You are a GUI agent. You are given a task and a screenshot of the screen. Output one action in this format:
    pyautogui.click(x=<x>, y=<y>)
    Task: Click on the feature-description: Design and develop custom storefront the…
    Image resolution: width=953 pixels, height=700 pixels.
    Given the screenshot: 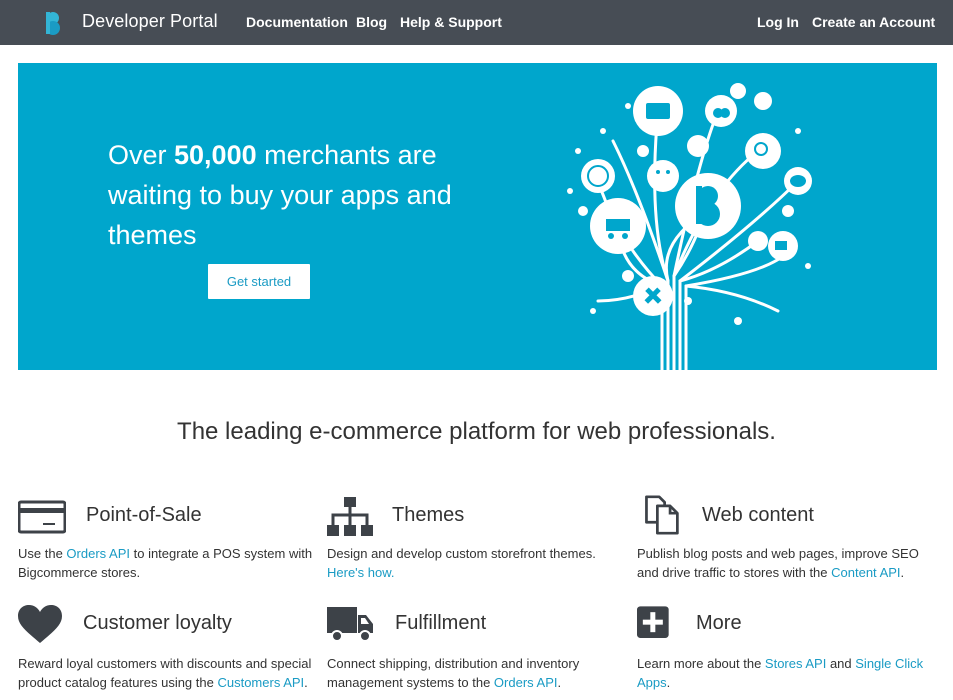 What is the action you would take?
    pyautogui.click(x=477, y=563)
    